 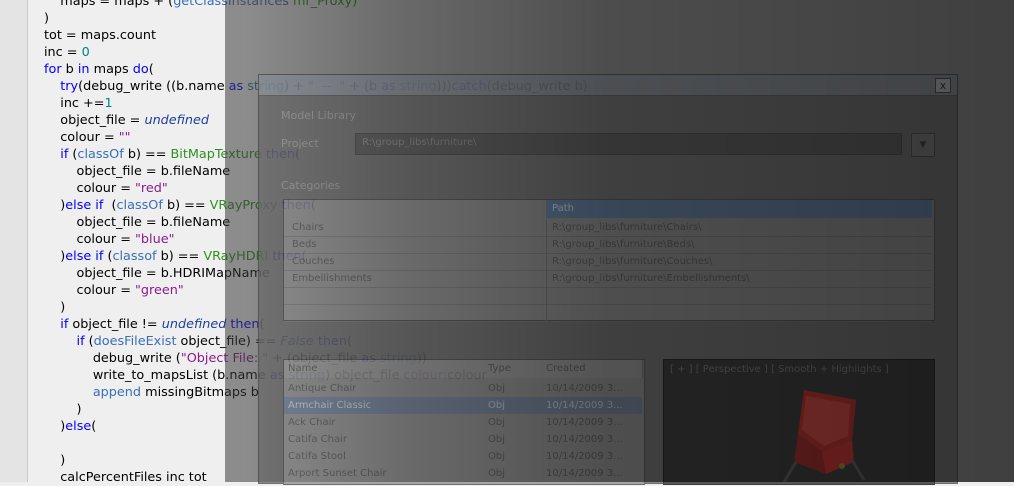 What do you see at coordinates (330, 405) in the screenshot?
I see `model-name: Armchair Classic` at bounding box center [330, 405].